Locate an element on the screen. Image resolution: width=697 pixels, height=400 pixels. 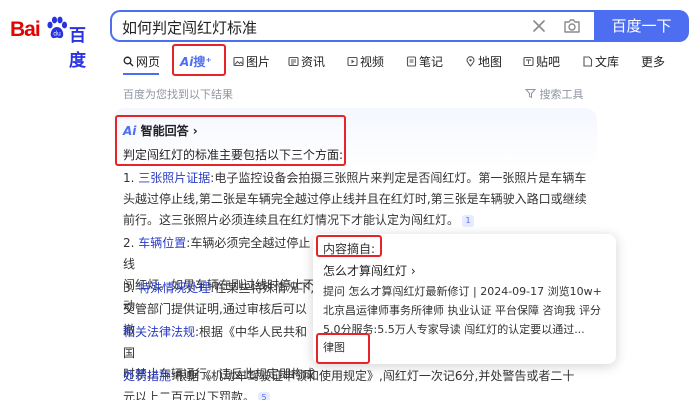
svg-text: du is located at coordinates (57, 34).